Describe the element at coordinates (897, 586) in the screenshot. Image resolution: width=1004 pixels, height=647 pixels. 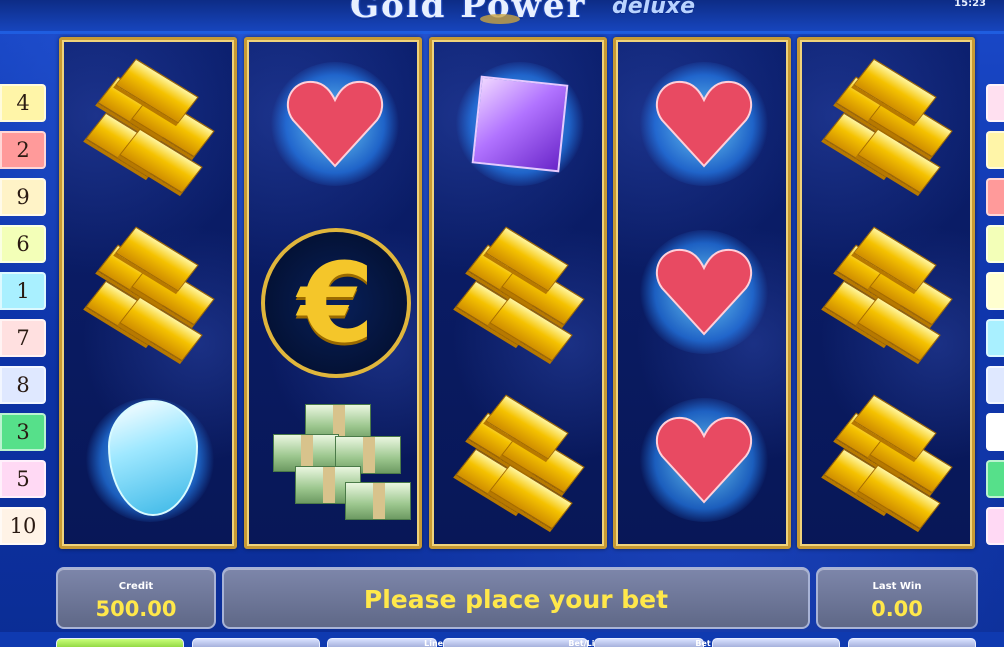
I see `last-win-label: Last Win` at that location.